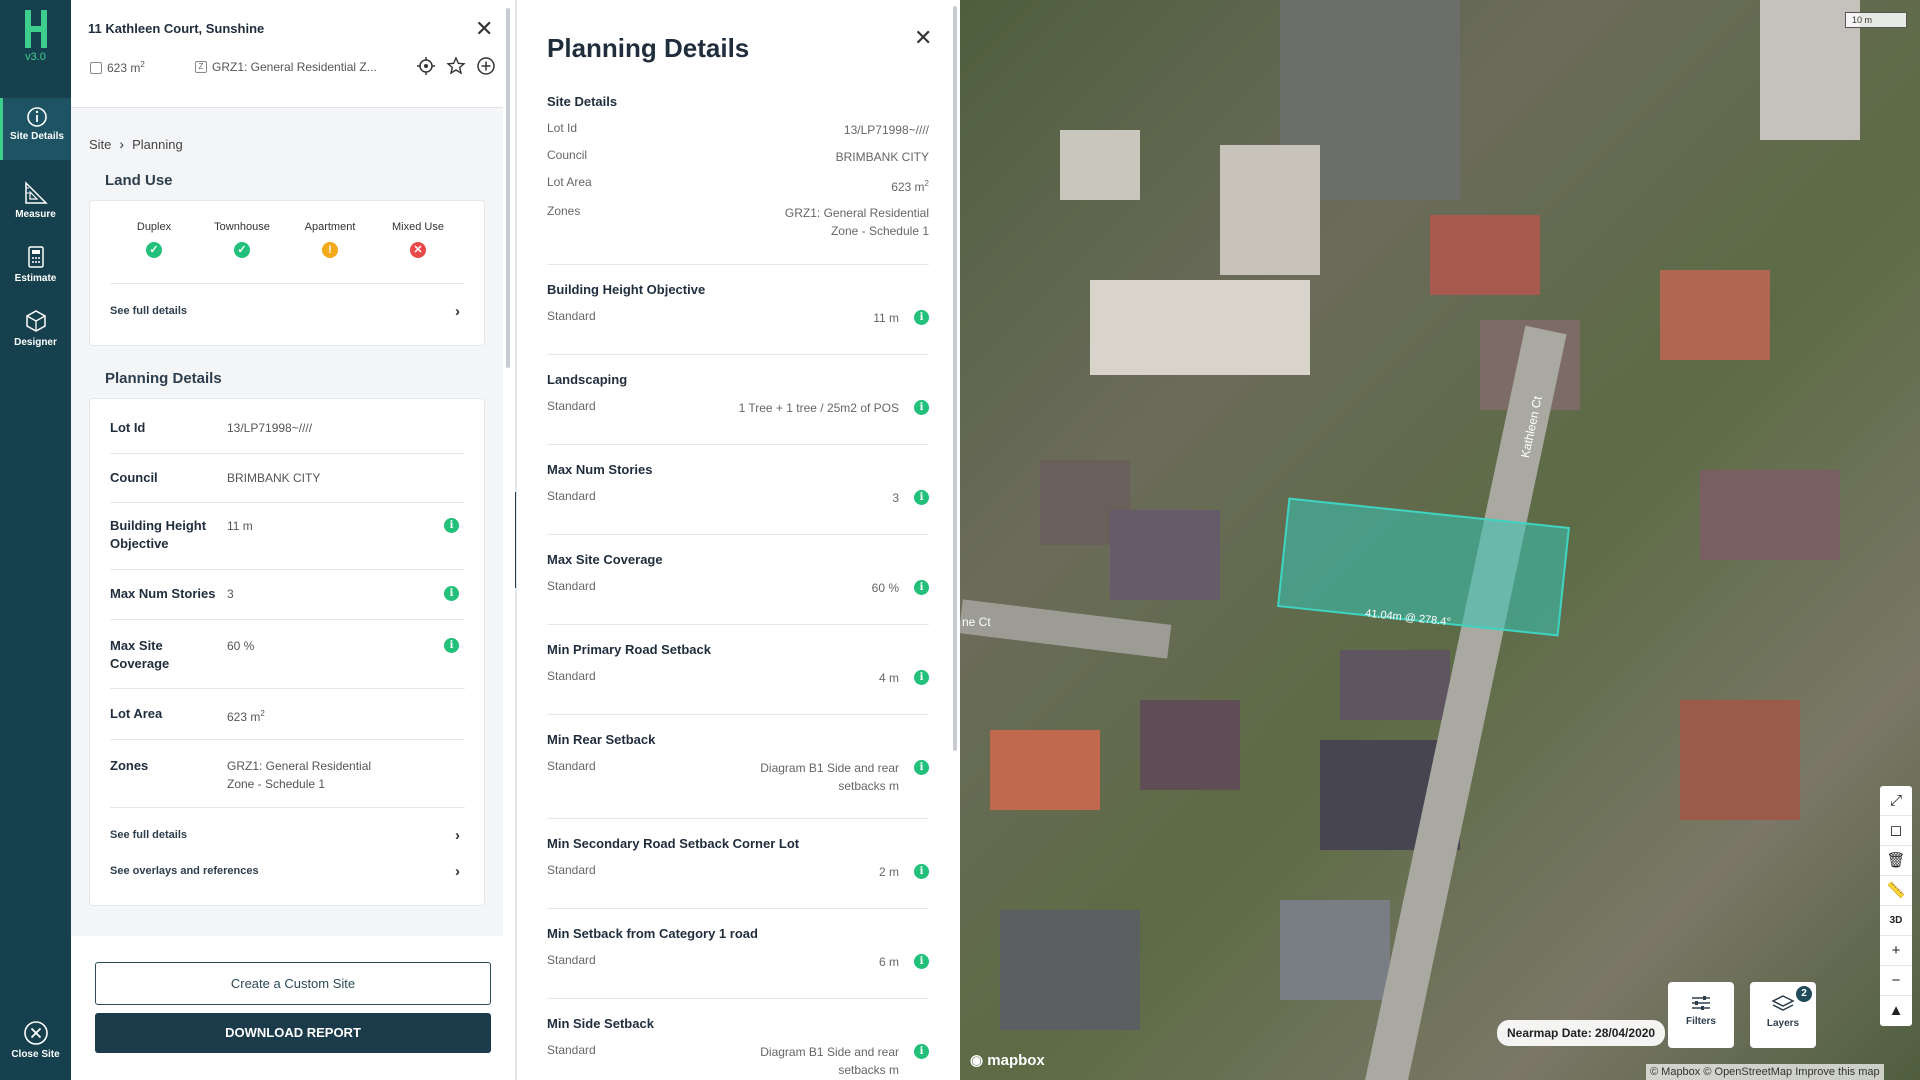 The height and width of the screenshot is (1080, 1920). I want to click on close-details-button: ✕, so click(923, 38).